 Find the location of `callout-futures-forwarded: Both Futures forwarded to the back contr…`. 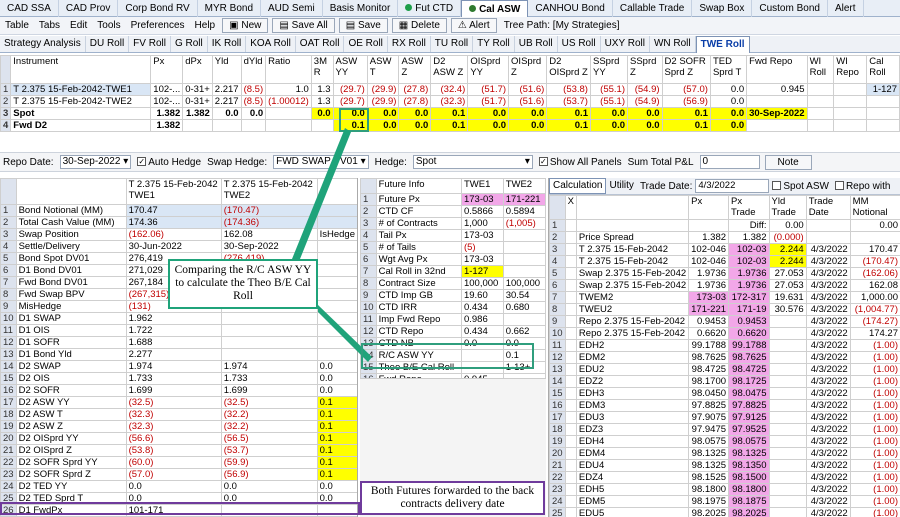

callout-futures-forwarded: Both Futures forwarded to the back contr… is located at coordinates (452, 498).